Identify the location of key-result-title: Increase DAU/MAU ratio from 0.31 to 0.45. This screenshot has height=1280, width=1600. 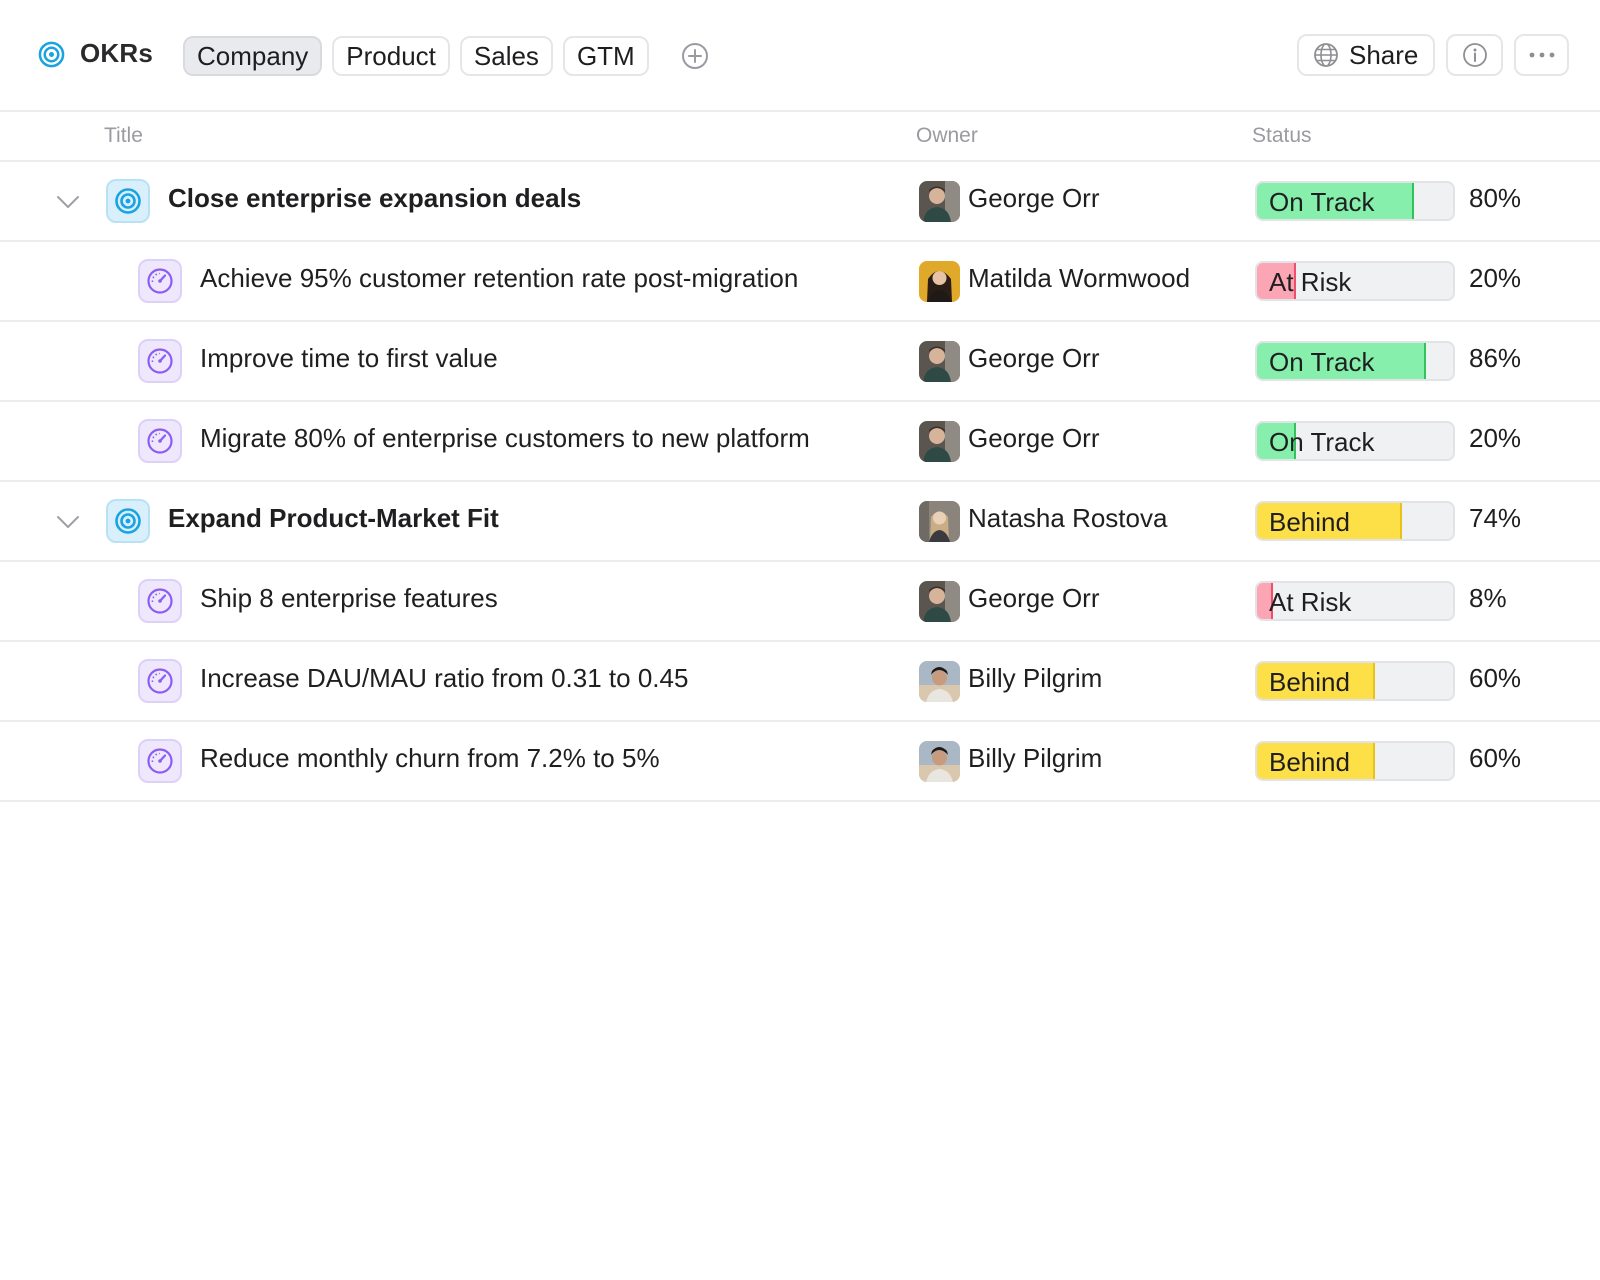
(444, 678).